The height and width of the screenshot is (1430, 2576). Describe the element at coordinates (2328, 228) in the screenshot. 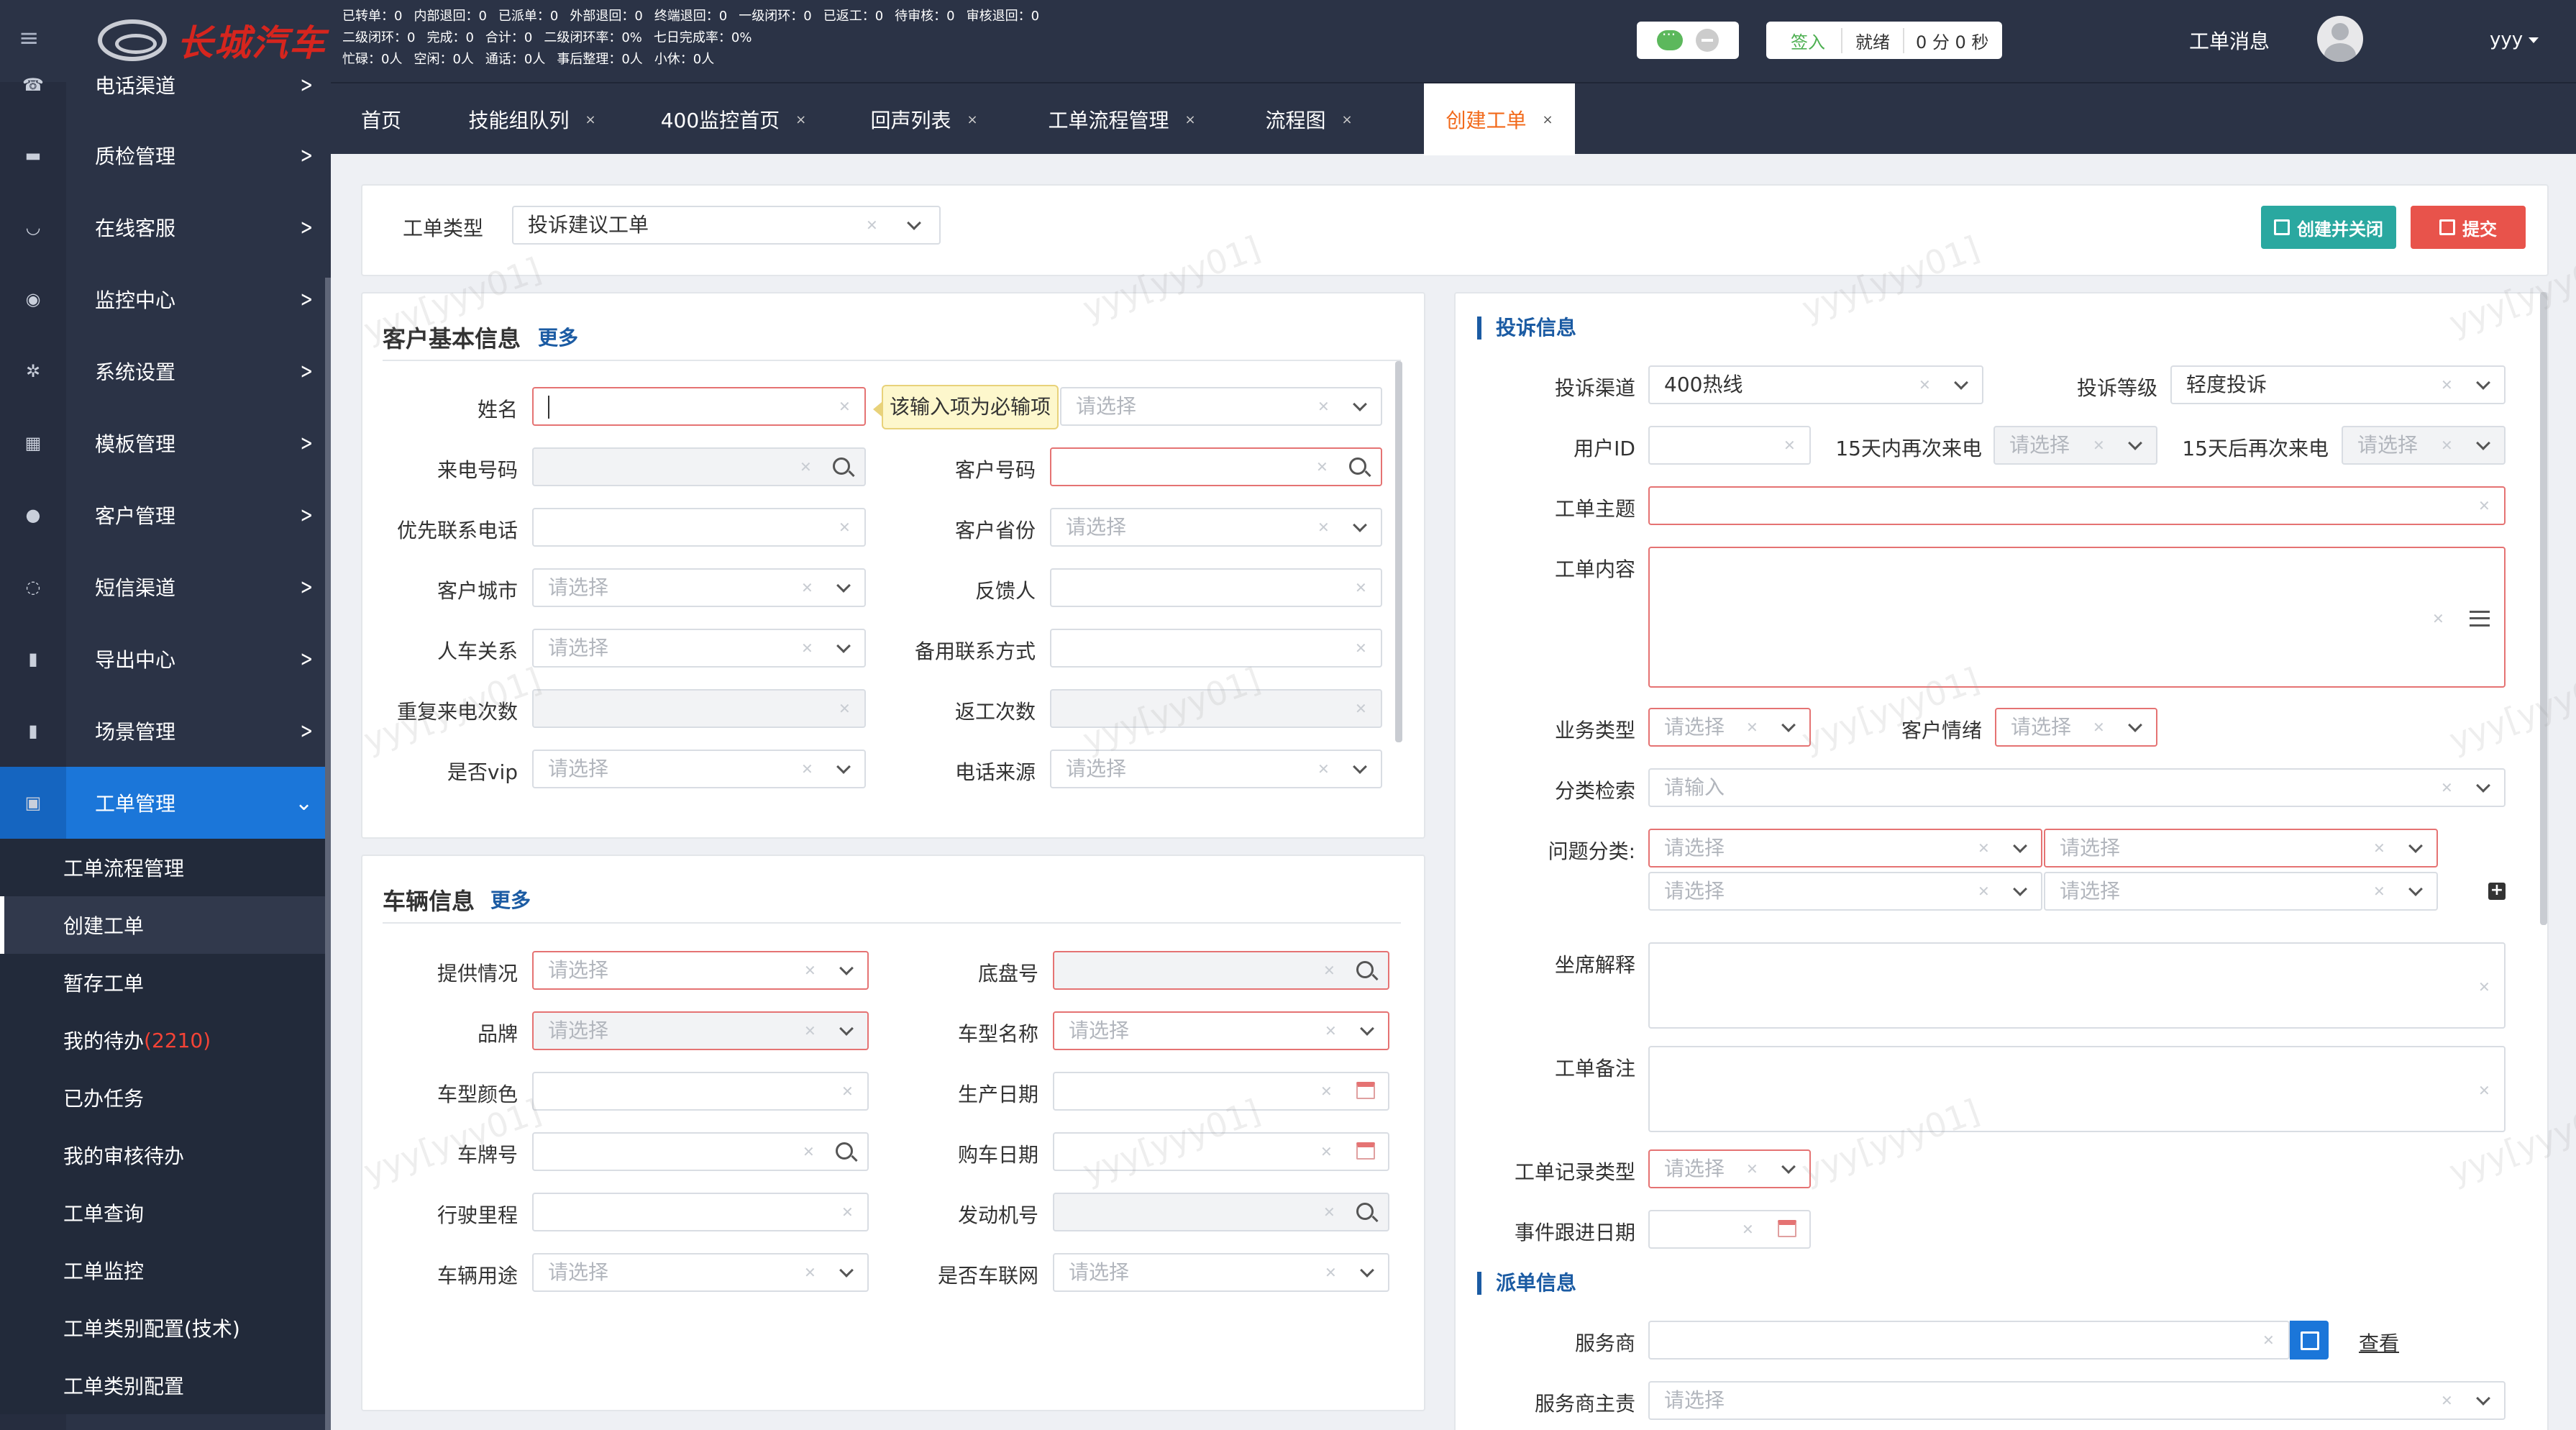

I see `create-and-close-button: 创建并关闭` at that location.